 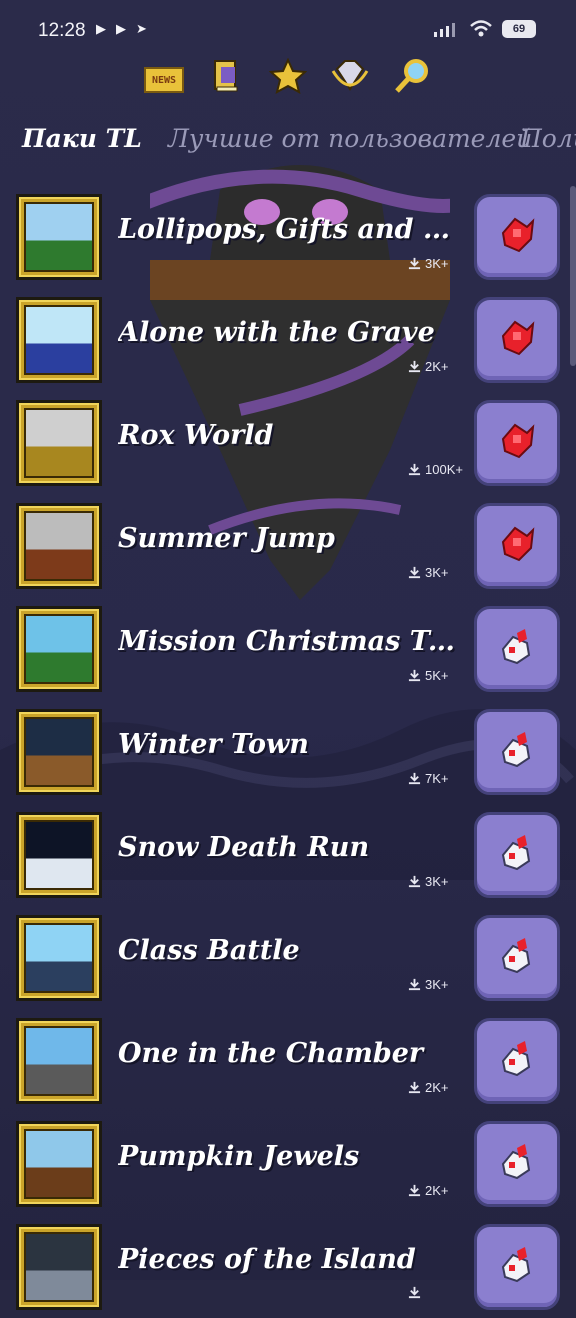 What do you see at coordinates (288, 744) in the screenshot?
I see `pack-title: Winter Town` at bounding box center [288, 744].